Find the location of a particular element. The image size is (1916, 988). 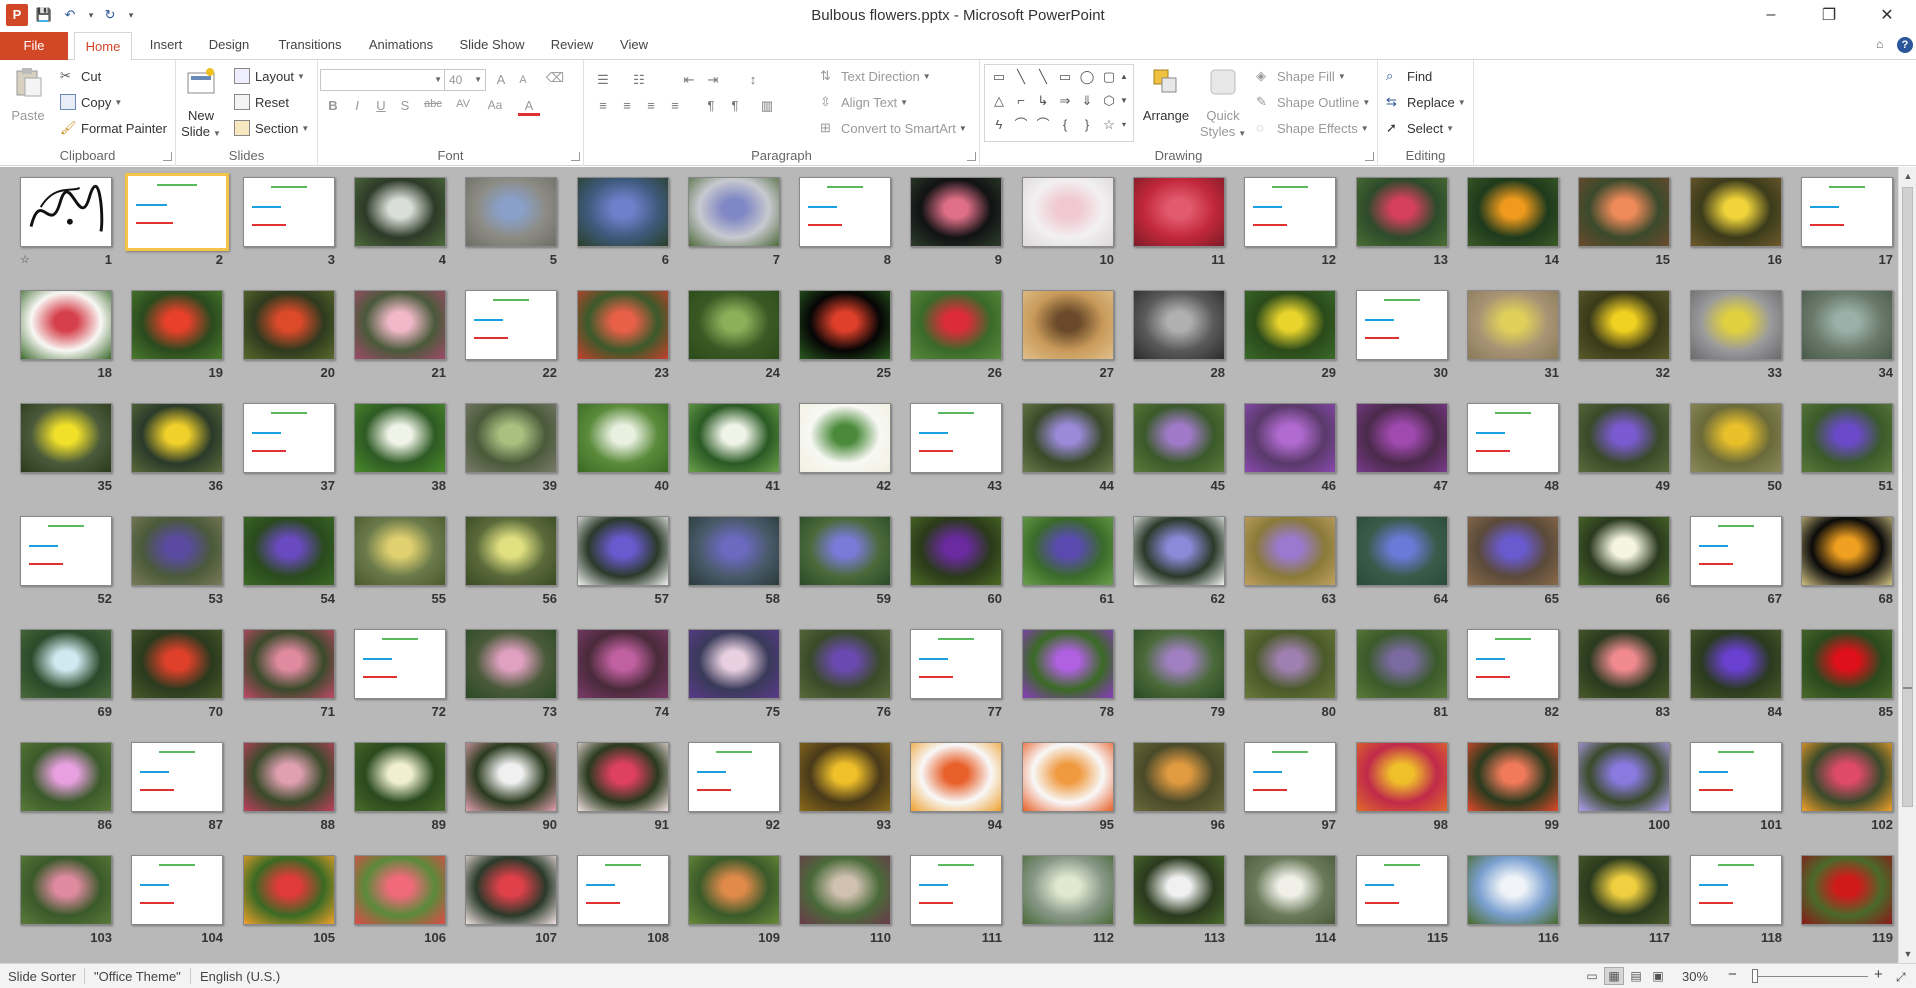

tab-design: Design is located at coordinates (229, 45).